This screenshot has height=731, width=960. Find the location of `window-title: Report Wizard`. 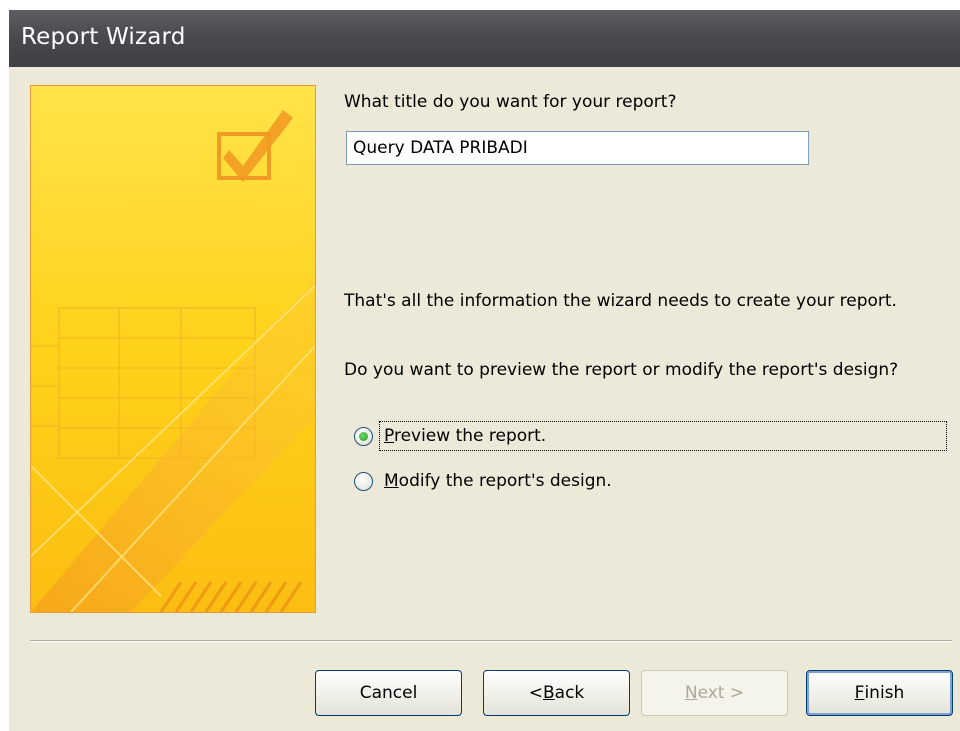

window-title: Report Wizard is located at coordinates (103, 37).